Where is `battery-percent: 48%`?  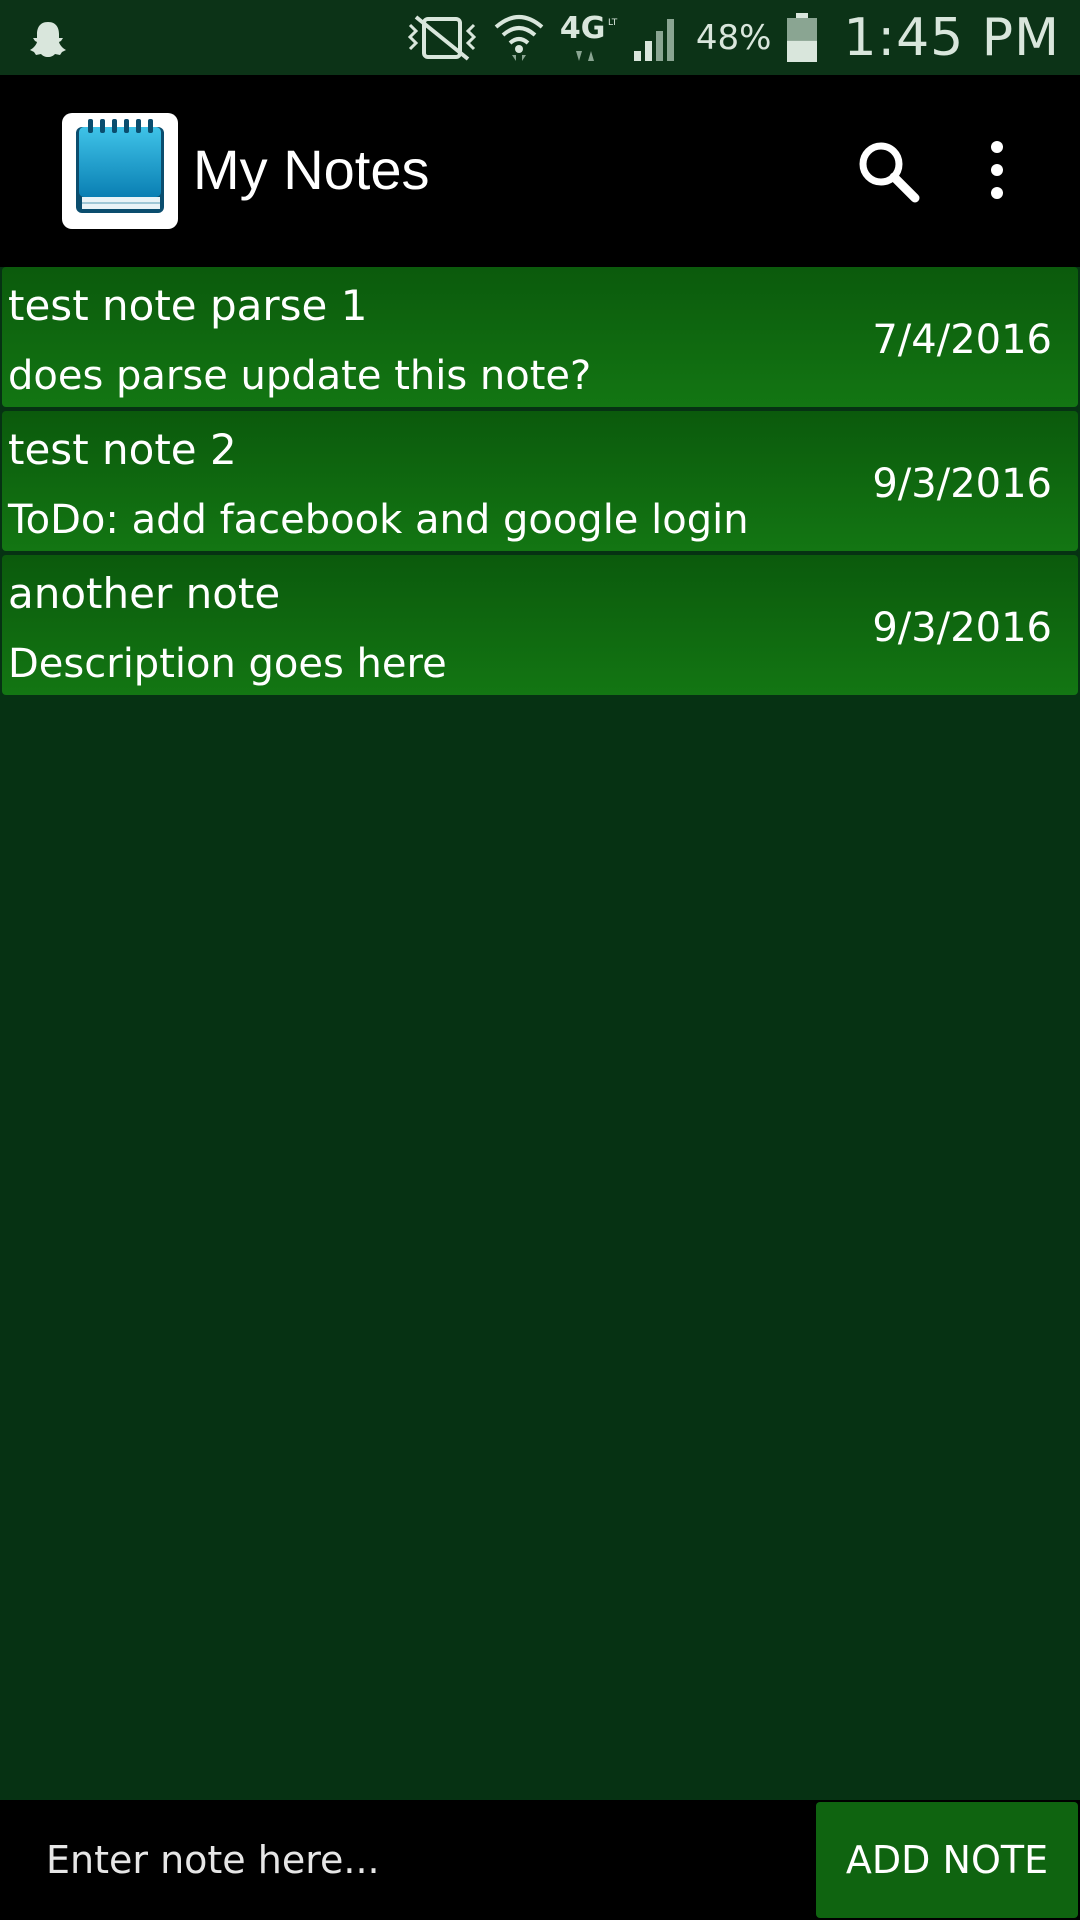 battery-percent: 48% is located at coordinates (733, 37).